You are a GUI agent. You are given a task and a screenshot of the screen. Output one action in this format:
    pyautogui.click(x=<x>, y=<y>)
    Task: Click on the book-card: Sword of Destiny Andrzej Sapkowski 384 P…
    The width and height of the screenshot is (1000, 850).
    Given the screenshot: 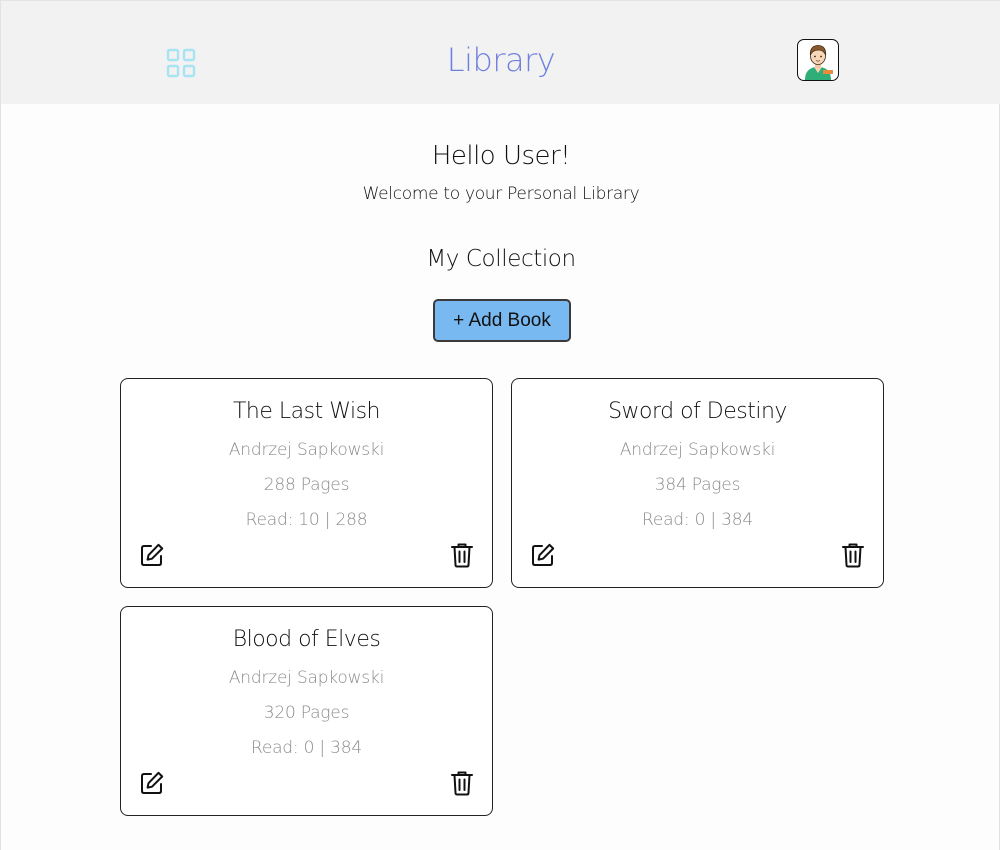 What is the action you would take?
    pyautogui.click(x=697, y=483)
    